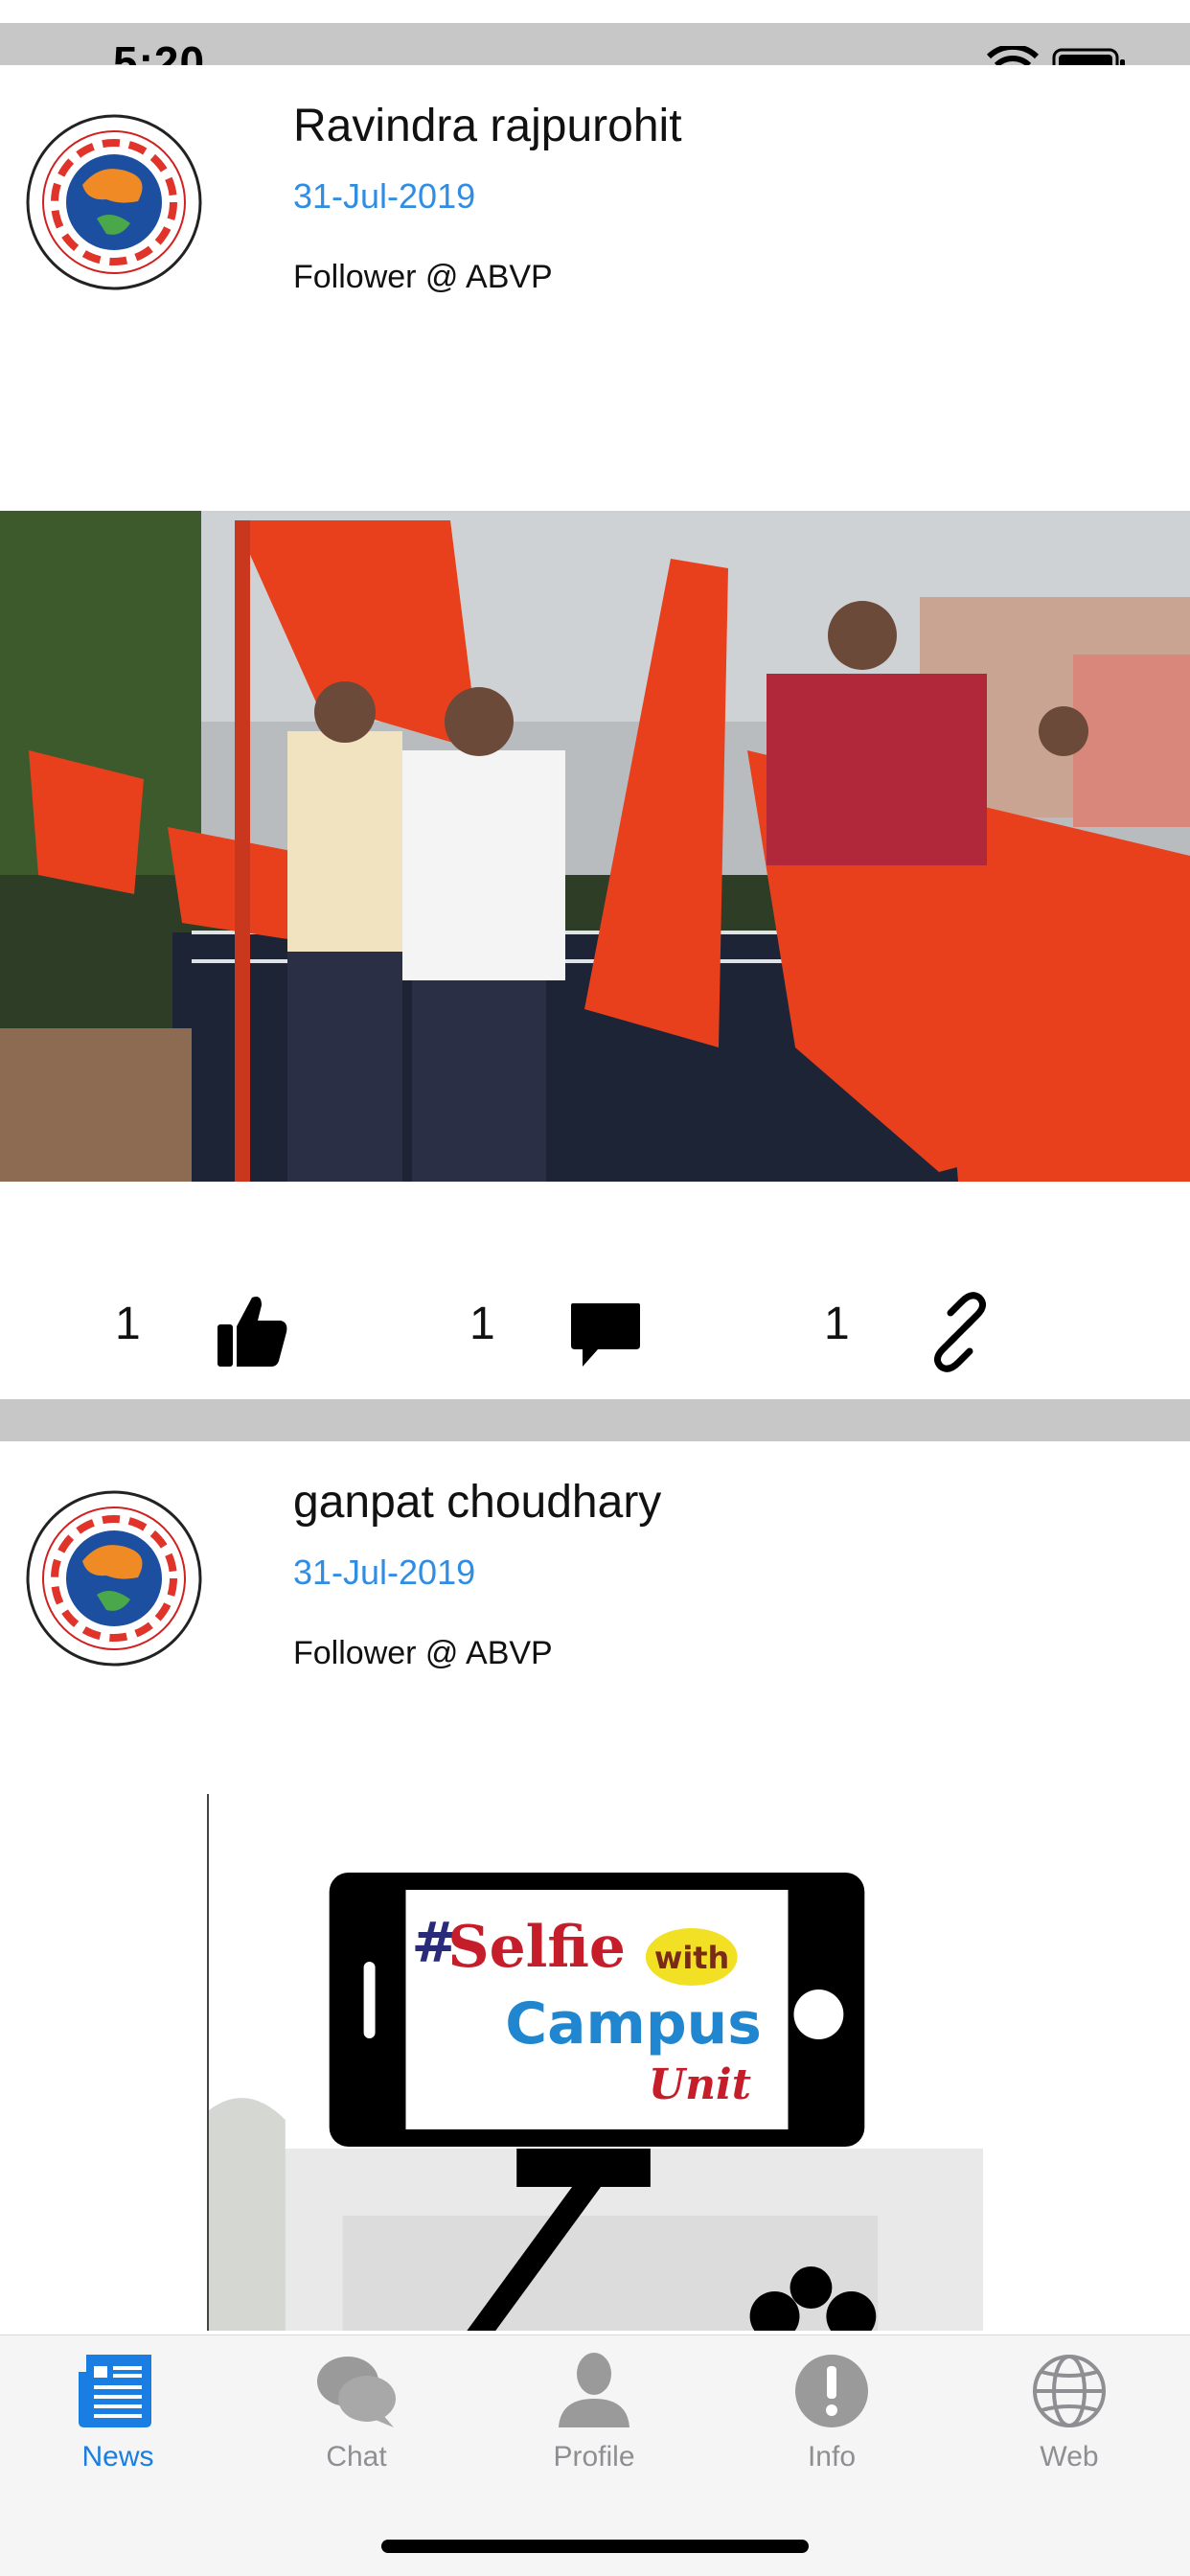  Describe the element at coordinates (594, 2427) in the screenshot. I see `tab-profile: Profile` at that location.